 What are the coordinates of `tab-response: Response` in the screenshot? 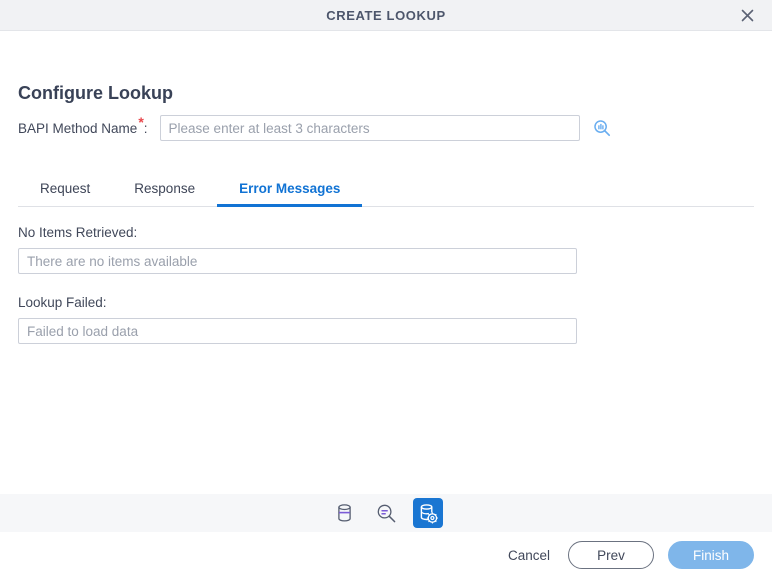 It's located at (164, 192).